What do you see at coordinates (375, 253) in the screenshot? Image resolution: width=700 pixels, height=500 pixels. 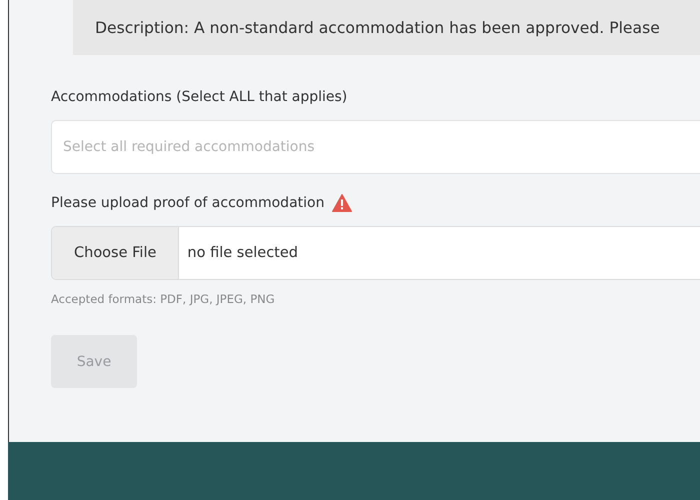 I see `file-input: Choose File no file selected` at bounding box center [375, 253].